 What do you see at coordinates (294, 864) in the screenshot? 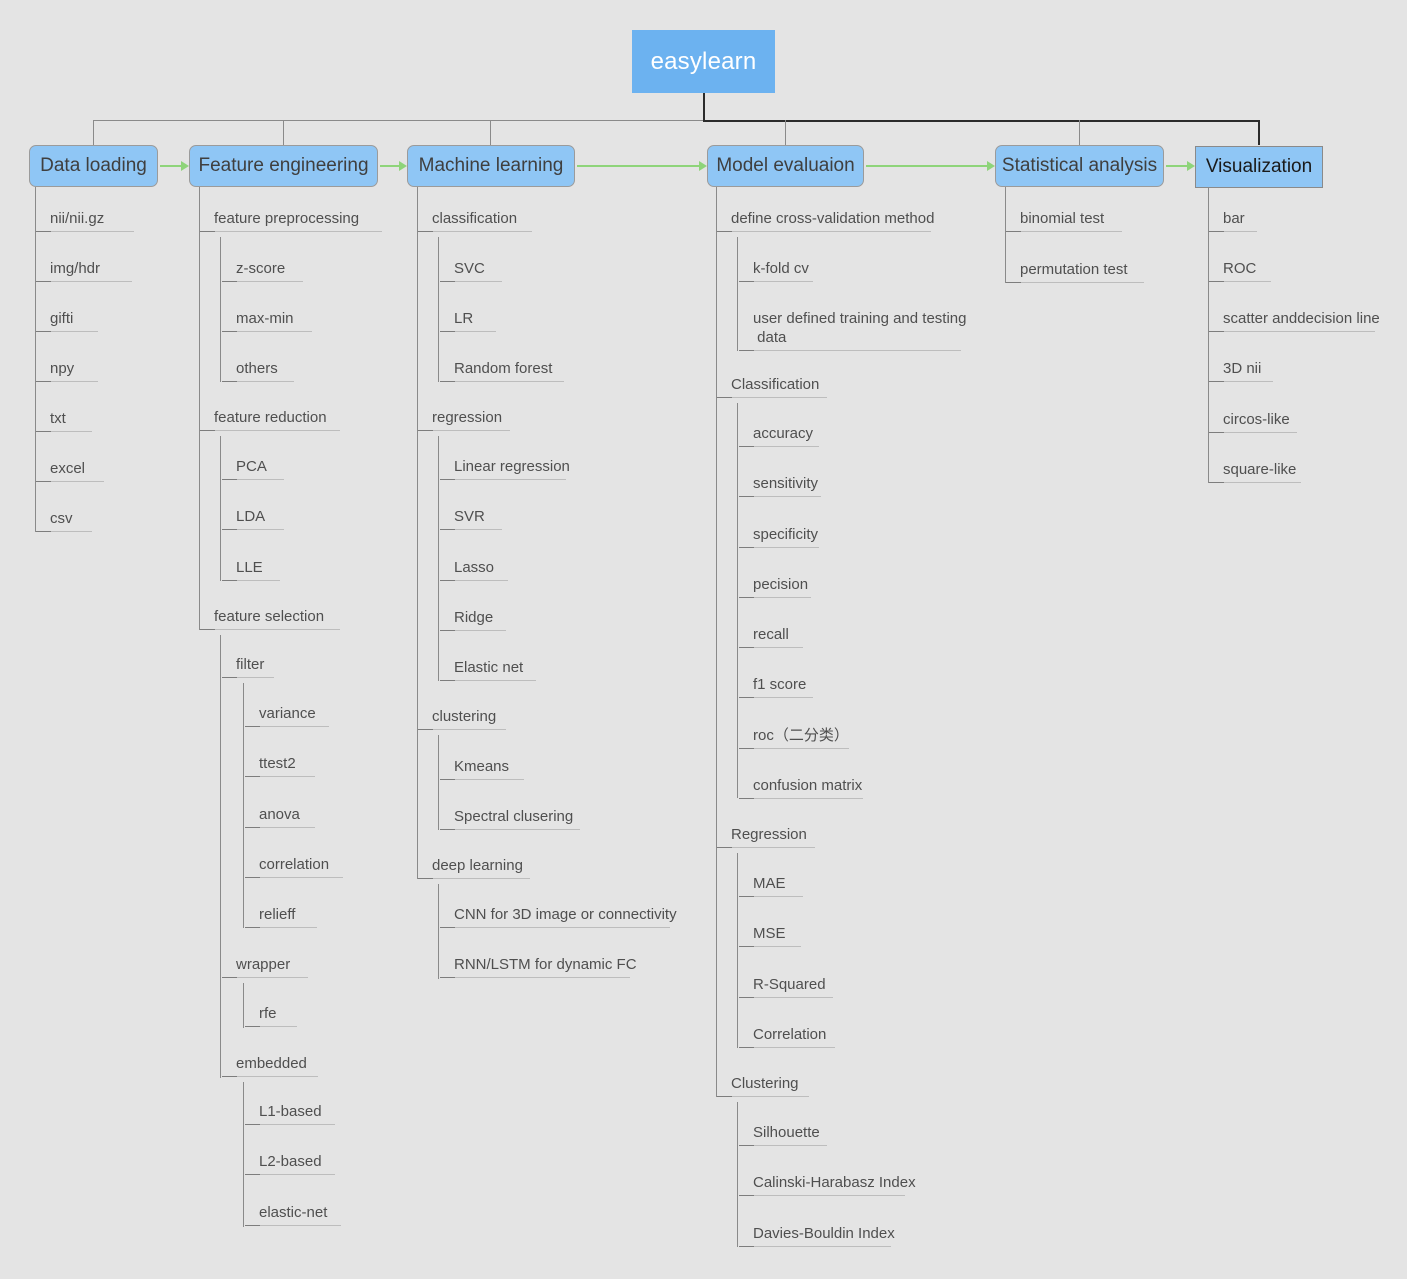
I see `item-label: correlation` at bounding box center [294, 864].